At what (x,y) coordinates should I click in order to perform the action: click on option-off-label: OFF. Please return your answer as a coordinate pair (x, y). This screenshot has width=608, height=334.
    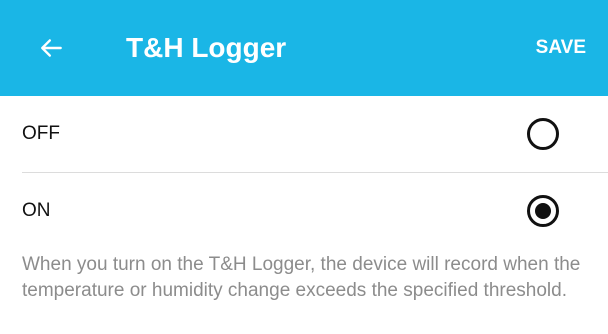
    Looking at the image, I should click on (41, 133).